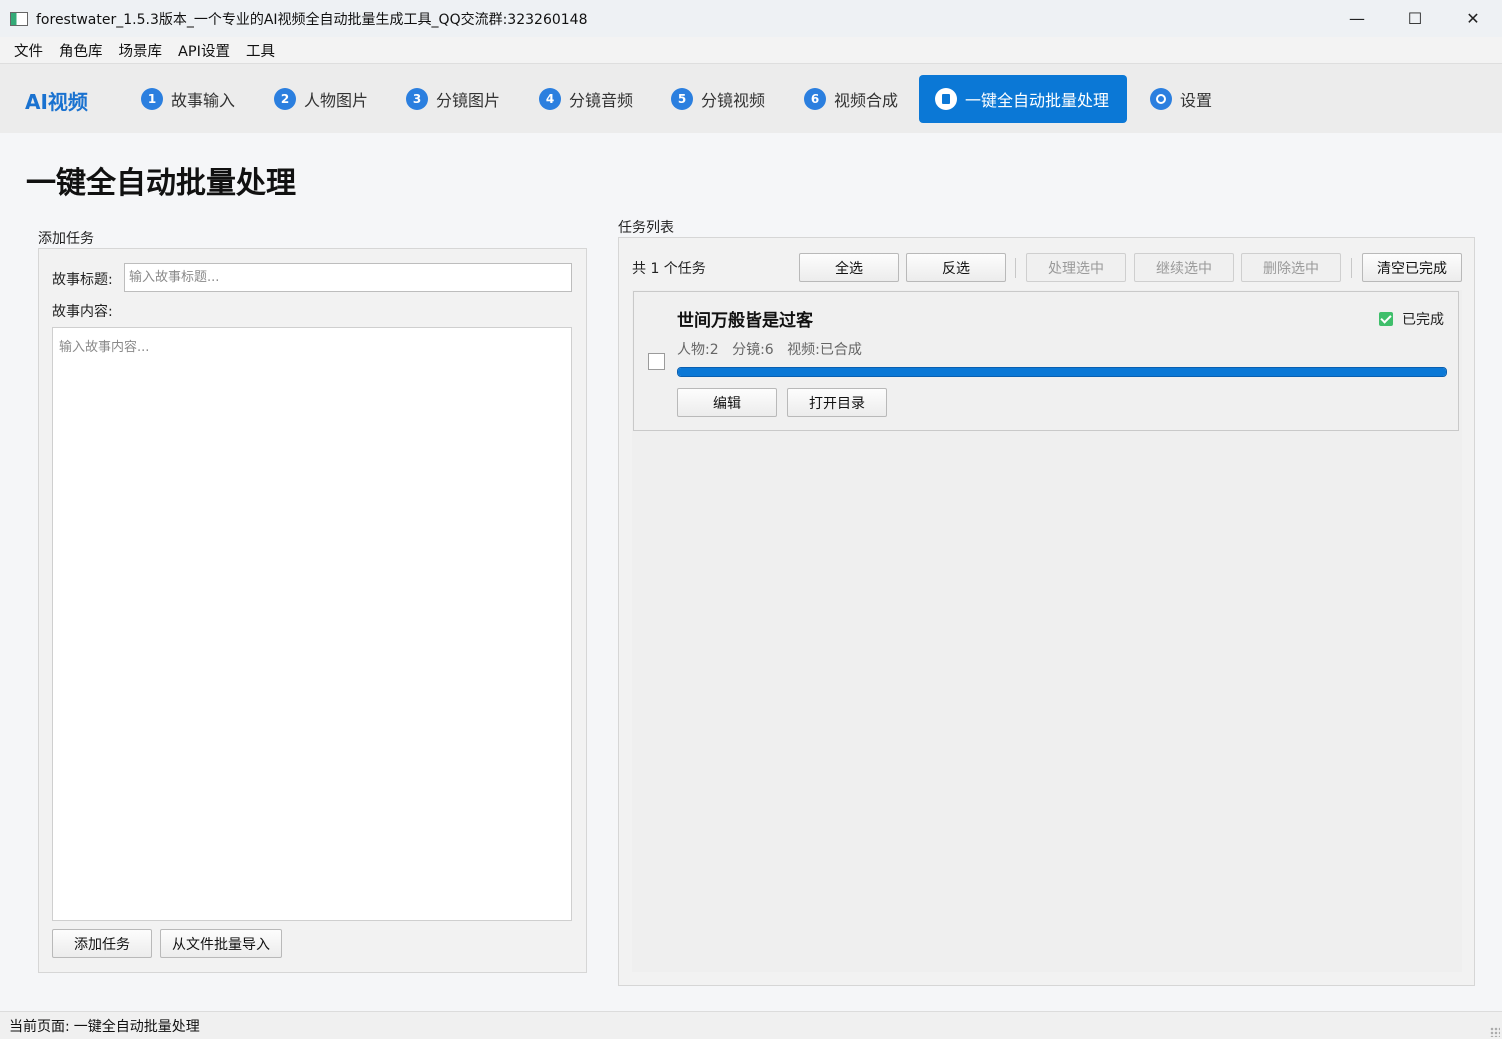  I want to click on task-list-group-title: 任务列表, so click(646, 228).